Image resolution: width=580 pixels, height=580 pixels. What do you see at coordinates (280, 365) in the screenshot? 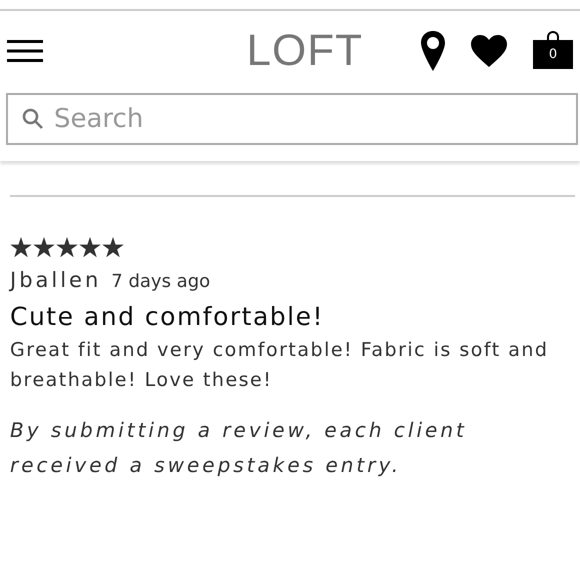
I see `review-text: Great fit and very comfortable! Fabric is soft and breathable! Love these!` at bounding box center [280, 365].